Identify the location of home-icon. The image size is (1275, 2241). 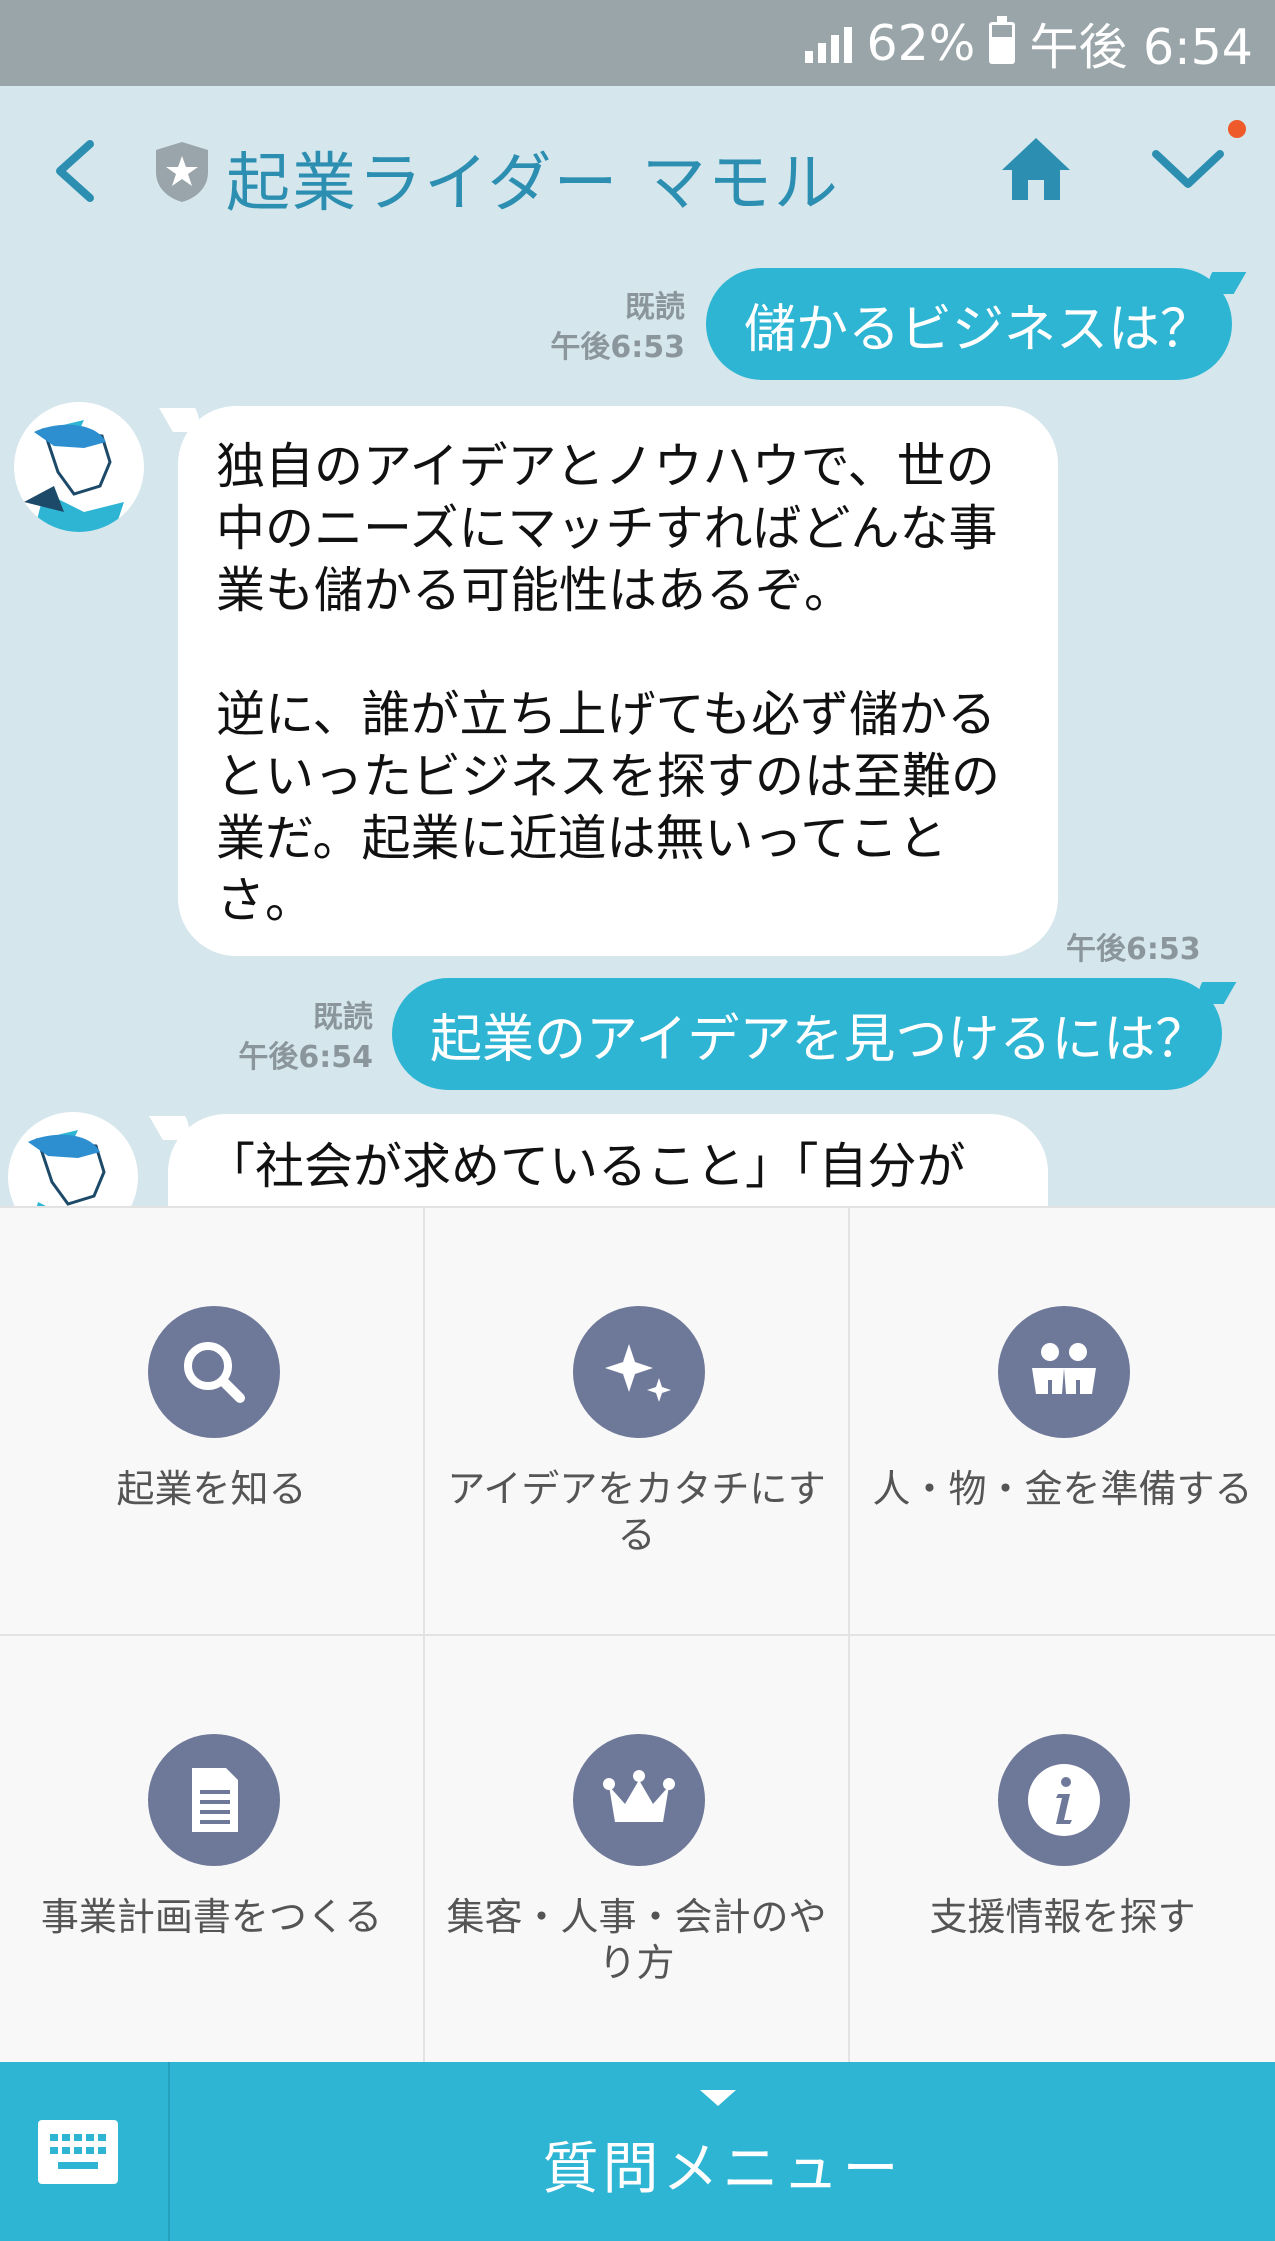
(1036, 169).